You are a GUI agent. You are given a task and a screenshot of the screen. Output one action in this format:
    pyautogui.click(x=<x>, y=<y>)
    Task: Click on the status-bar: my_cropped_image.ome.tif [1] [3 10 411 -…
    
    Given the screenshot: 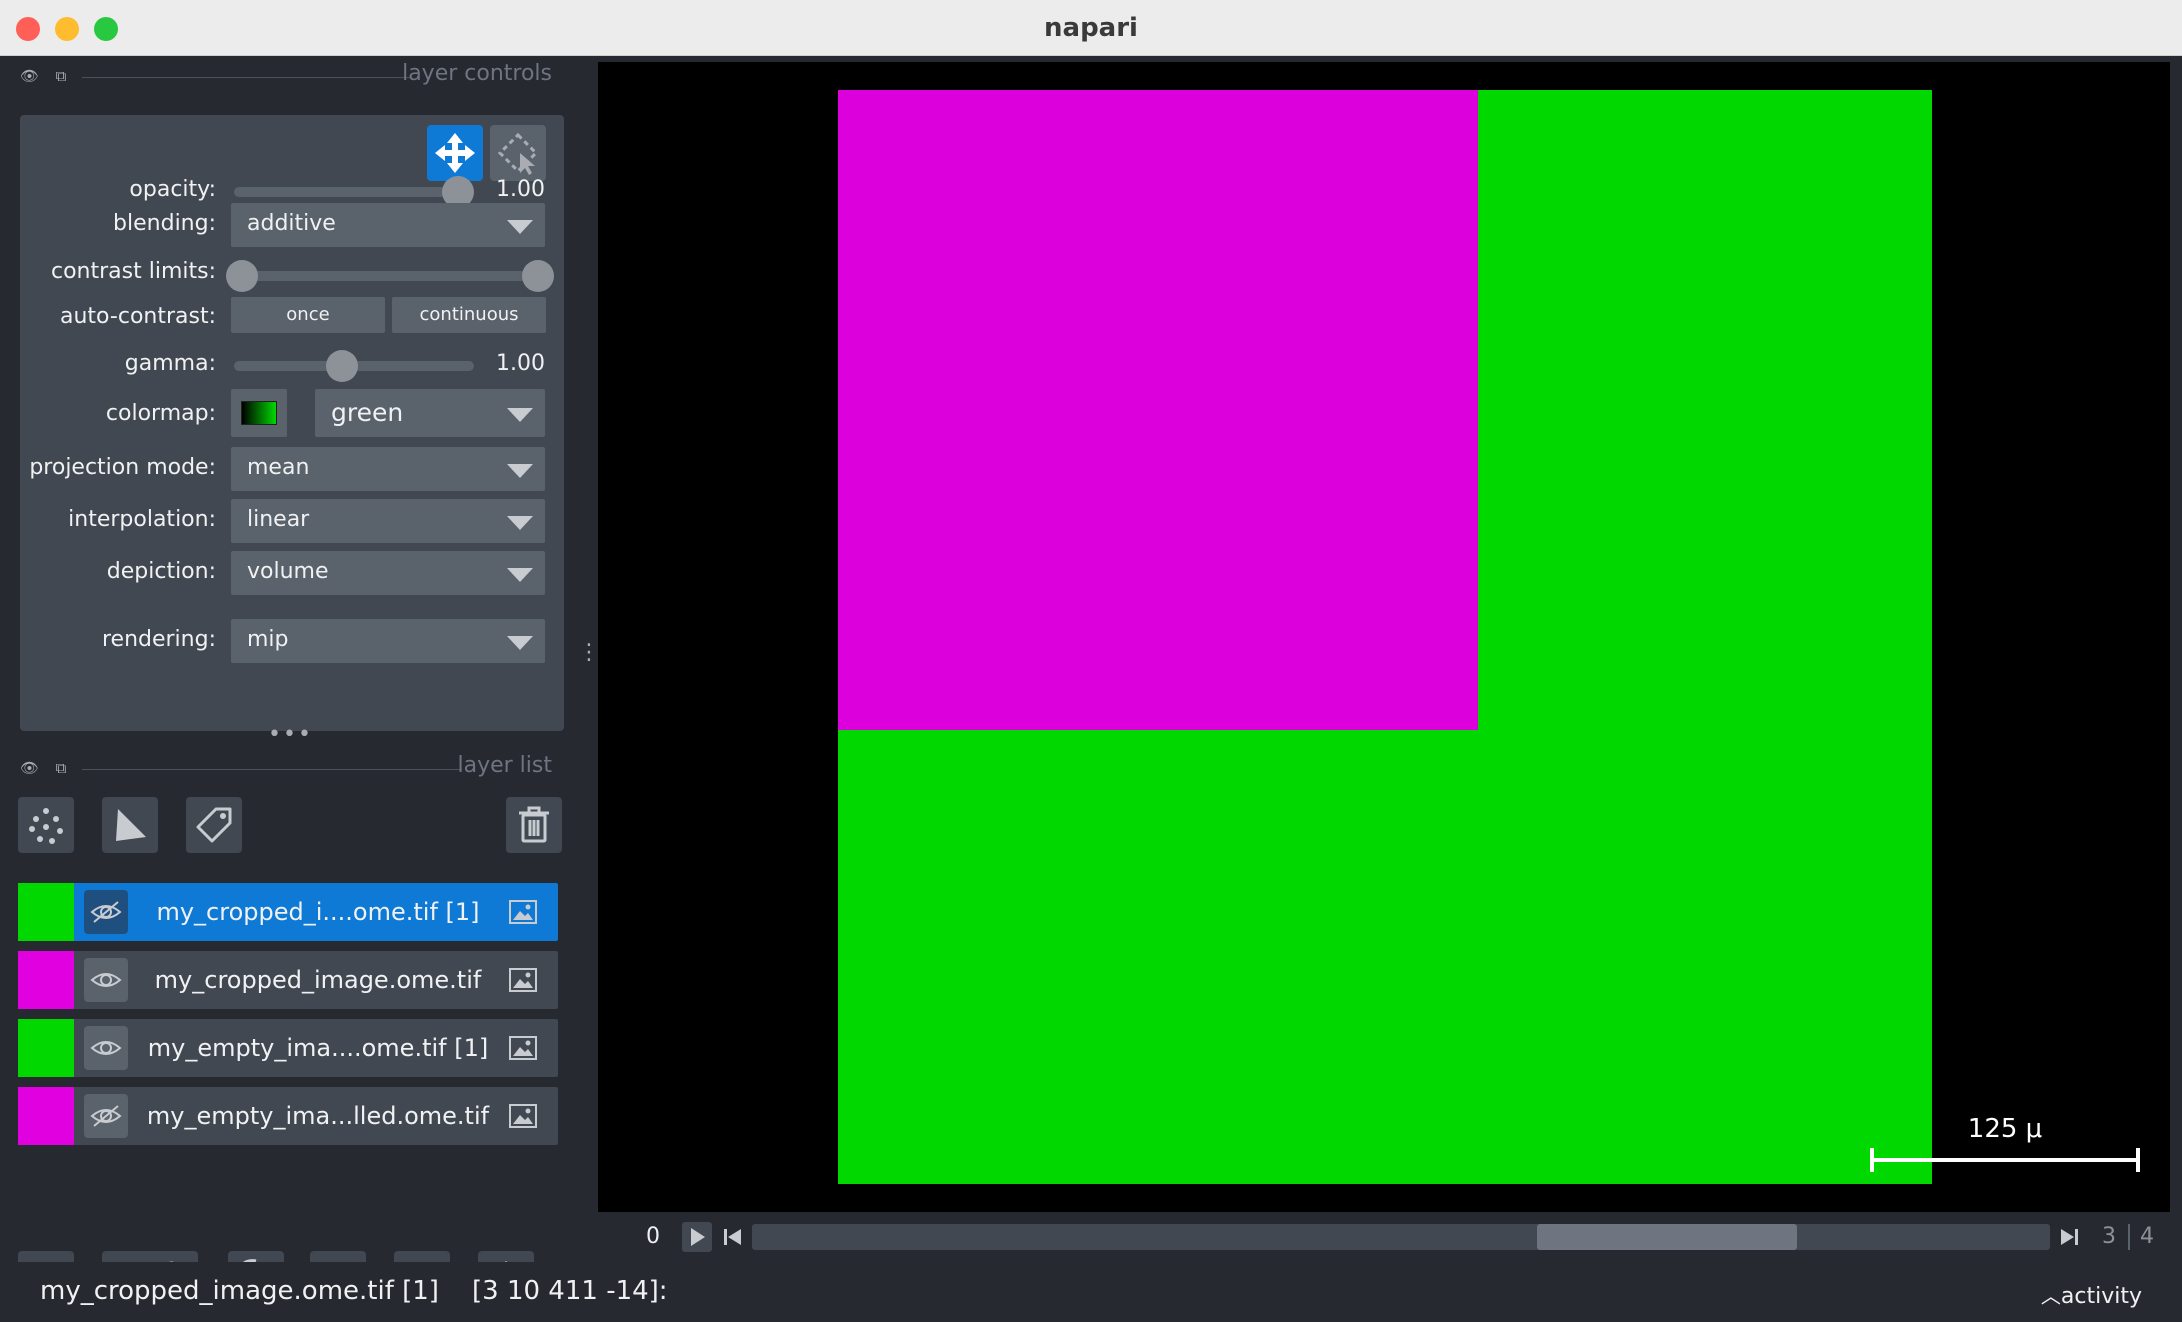 What is the action you would take?
    pyautogui.click(x=1091, y=1292)
    